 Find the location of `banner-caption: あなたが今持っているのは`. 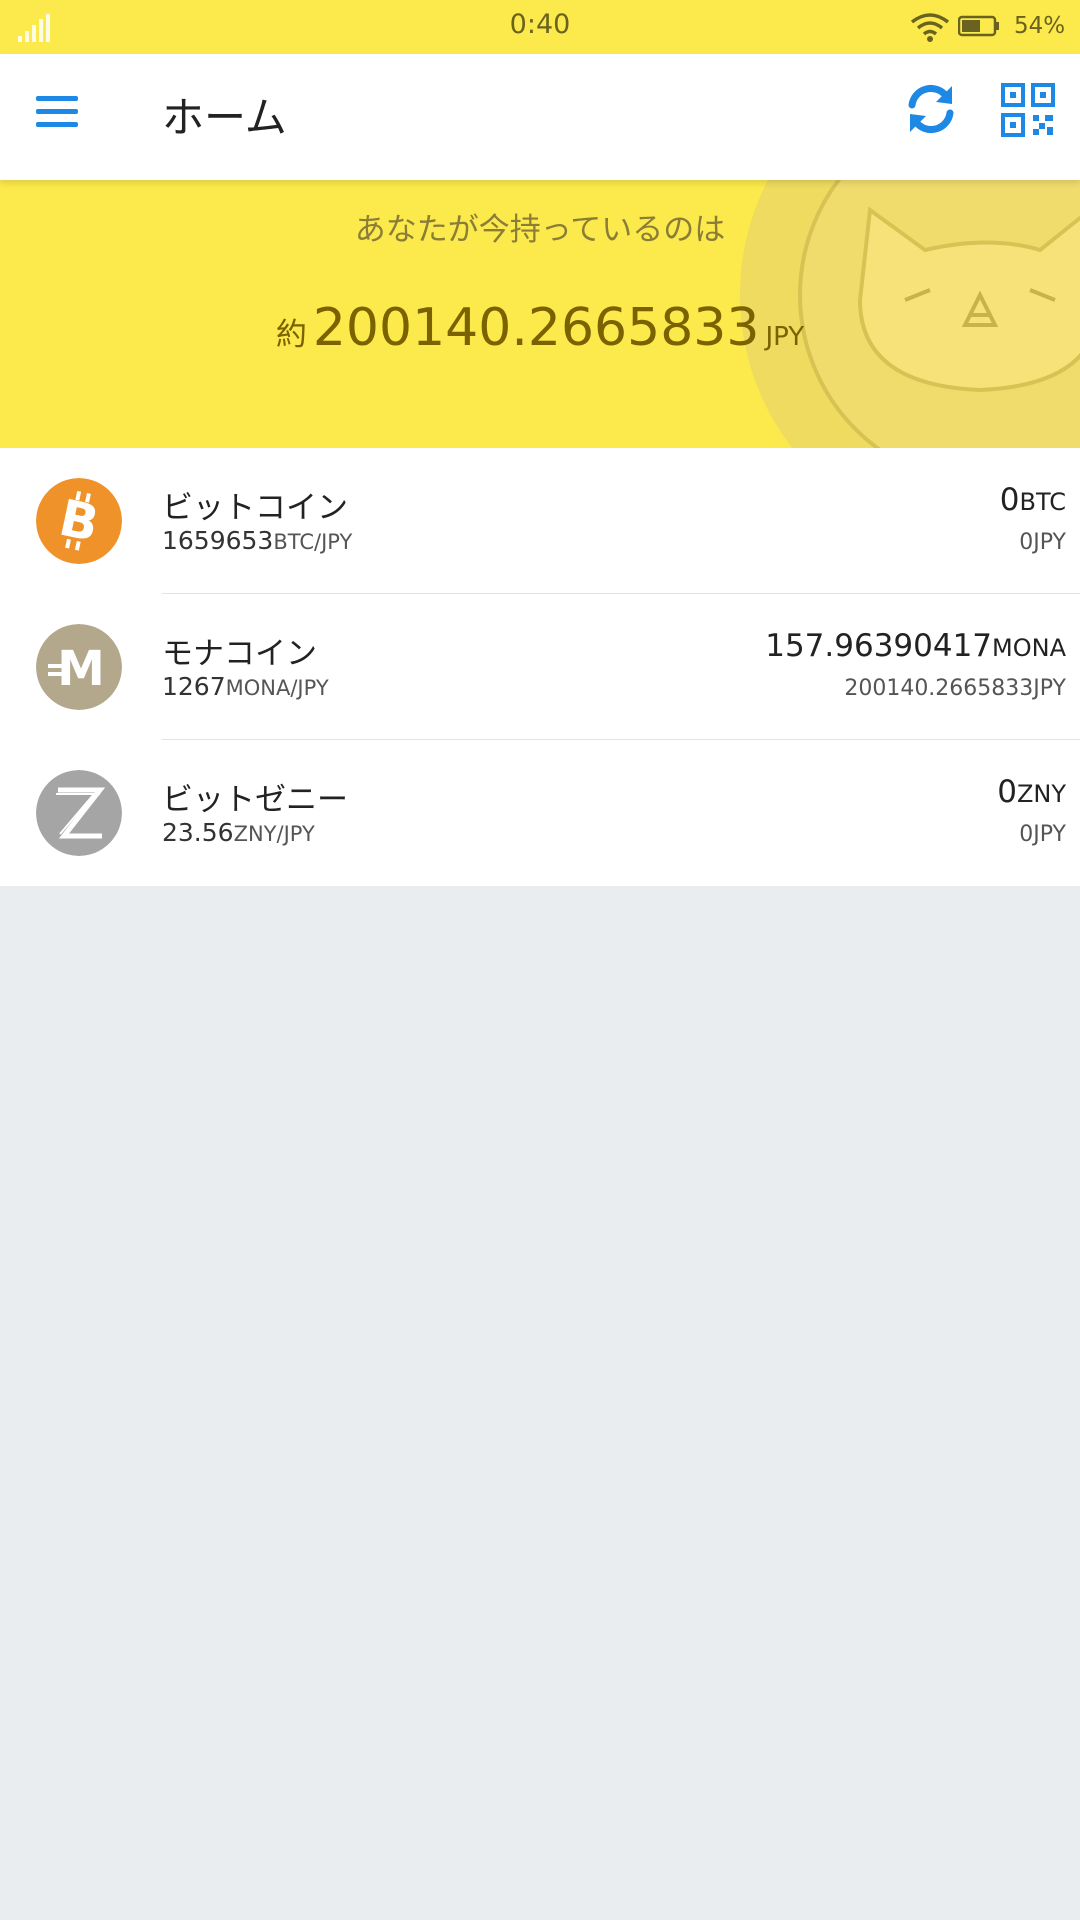

banner-caption: あなたが今持っているのは is located at coordinates (540, 230).